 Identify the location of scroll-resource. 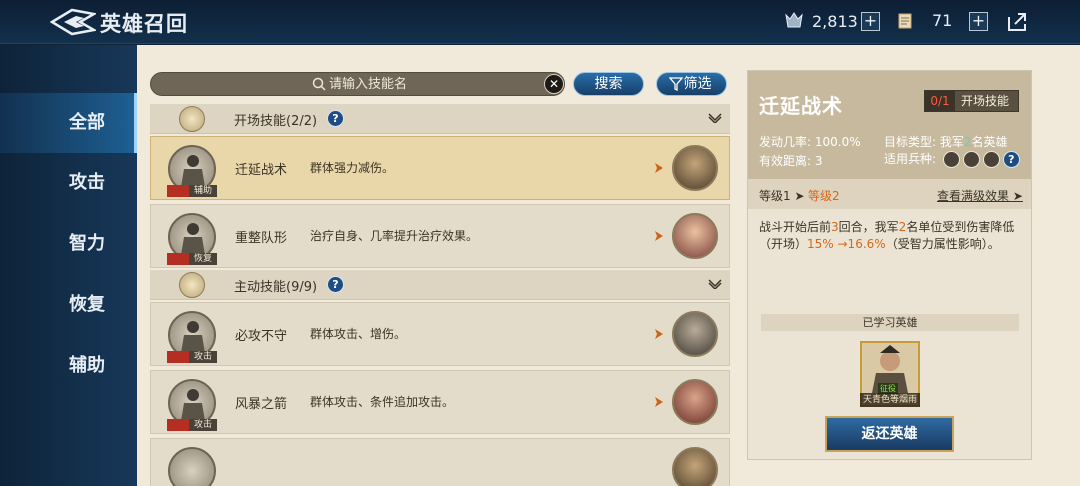
(909, 21).